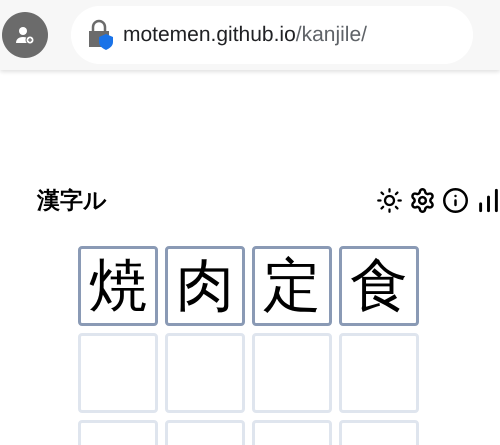 The width and height of the screenshot is (500, 445). I want to click on url-text: motemen.github.io/kanjile/, so click(245, 35).